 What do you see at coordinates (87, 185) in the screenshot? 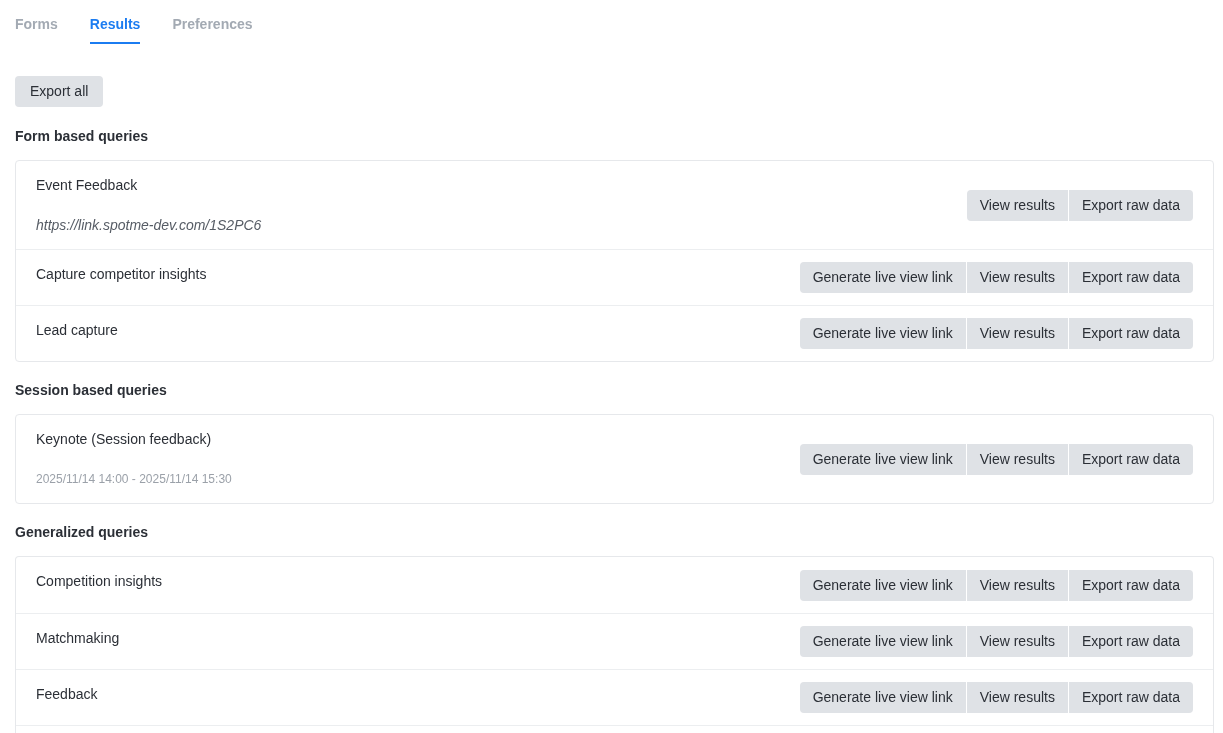
I see `query-title: Event Feedback` at bounding box center [87, 185].